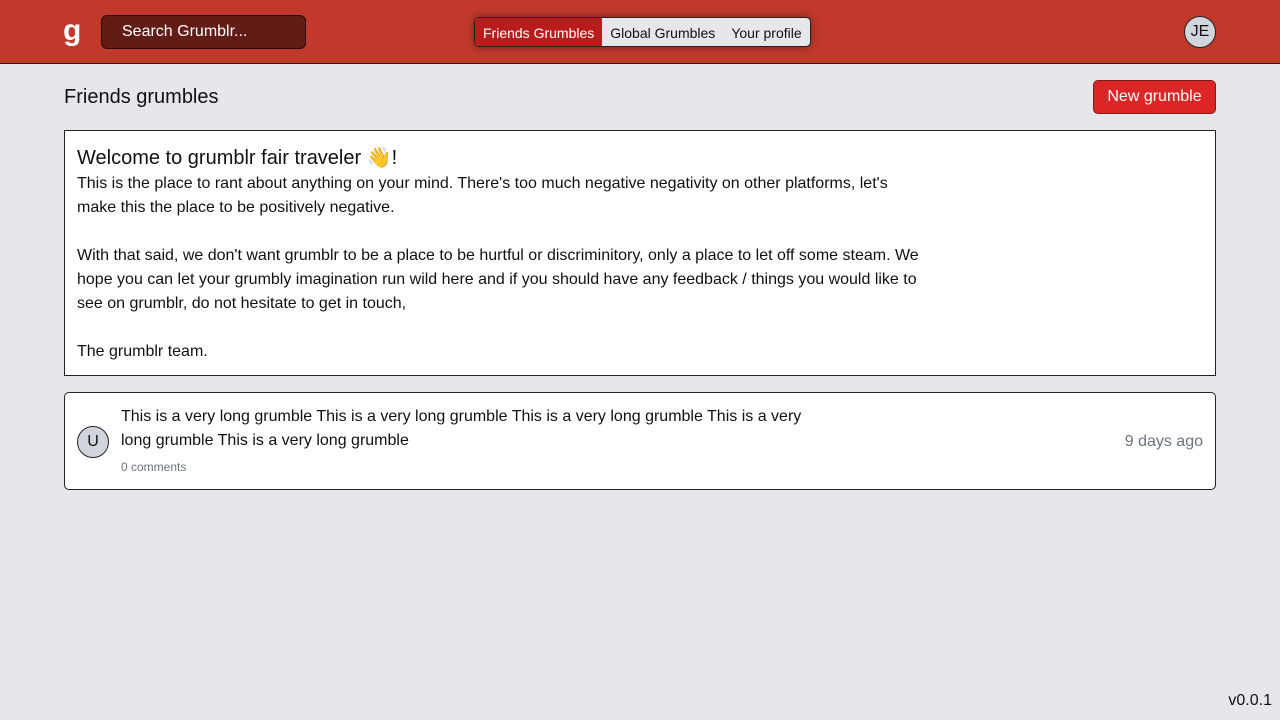 Image resolution: width=1280 pixels, height=720 pixels. What do you see at coordinates (237, 158) in the screenshot?
I see `welcome-heading: Welcome to grumblr fair traveler 👋!` at bounding box center [237, 158].